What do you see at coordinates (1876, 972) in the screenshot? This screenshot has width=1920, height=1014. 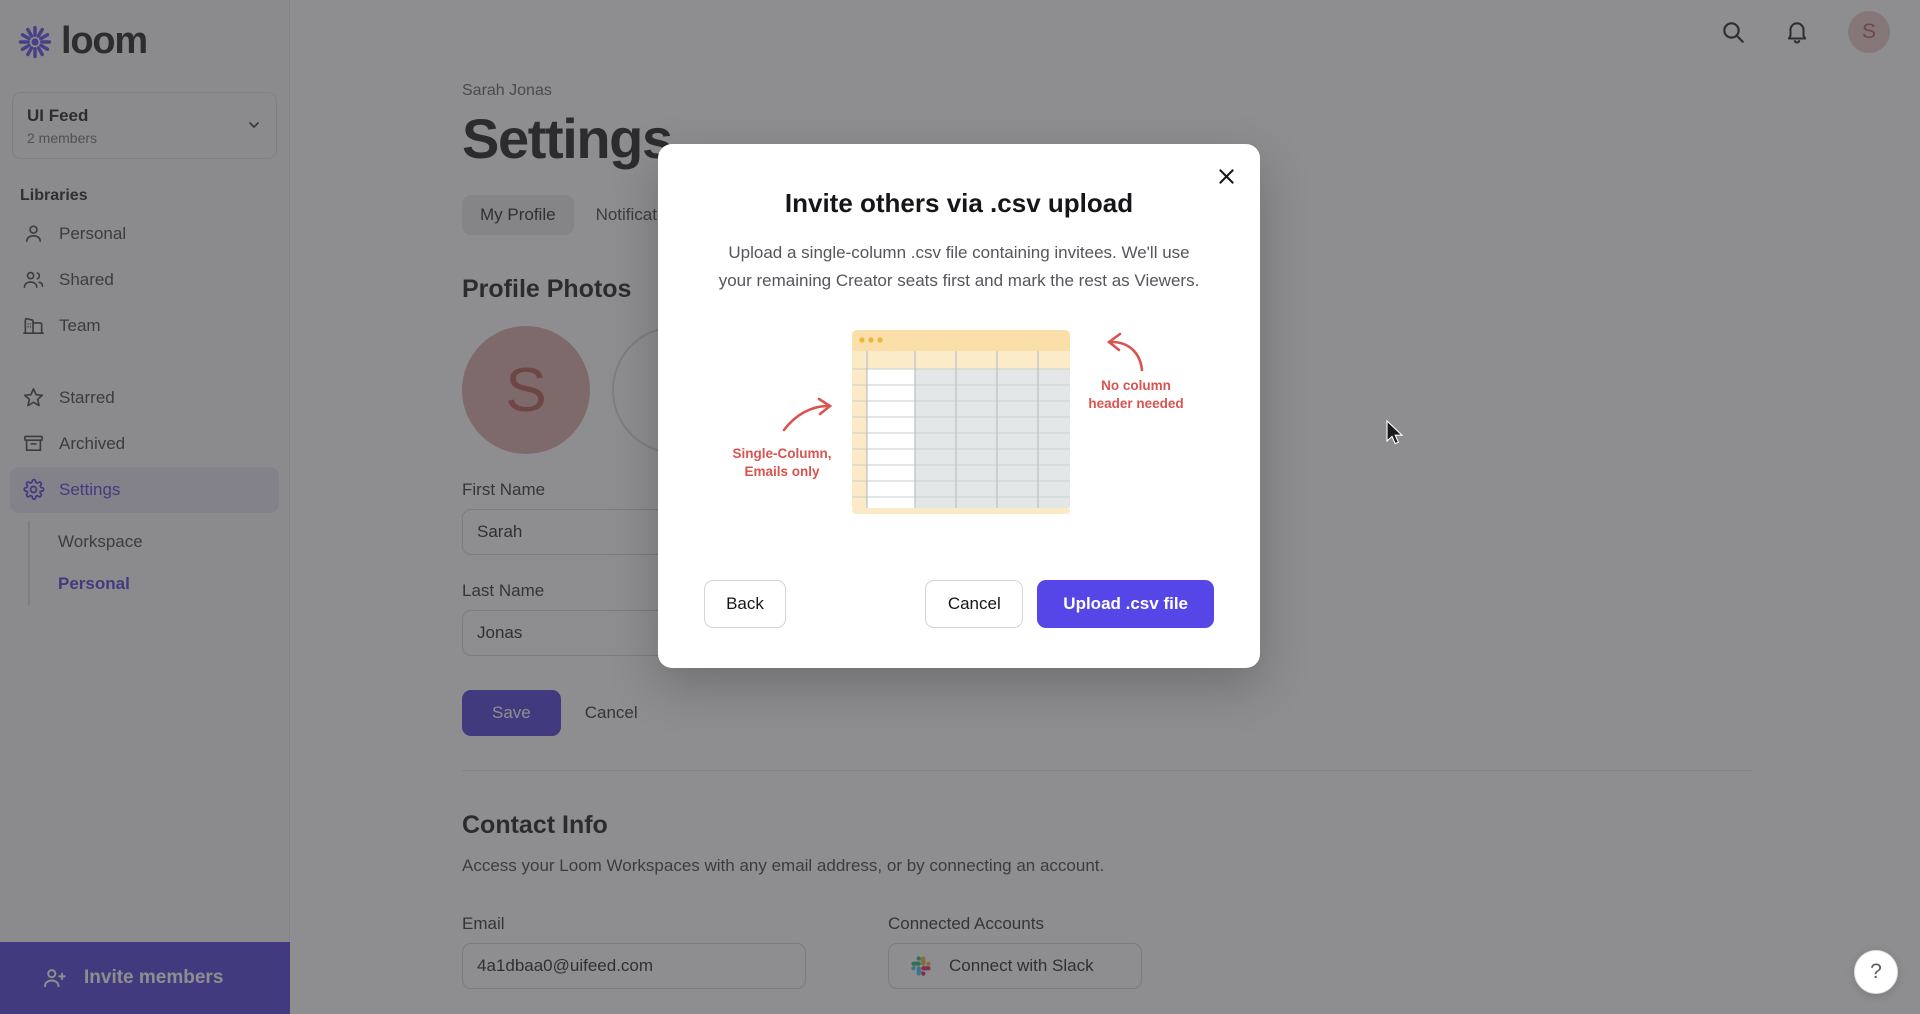 I see `help-button: ?` at bounding box center [1876, 972].